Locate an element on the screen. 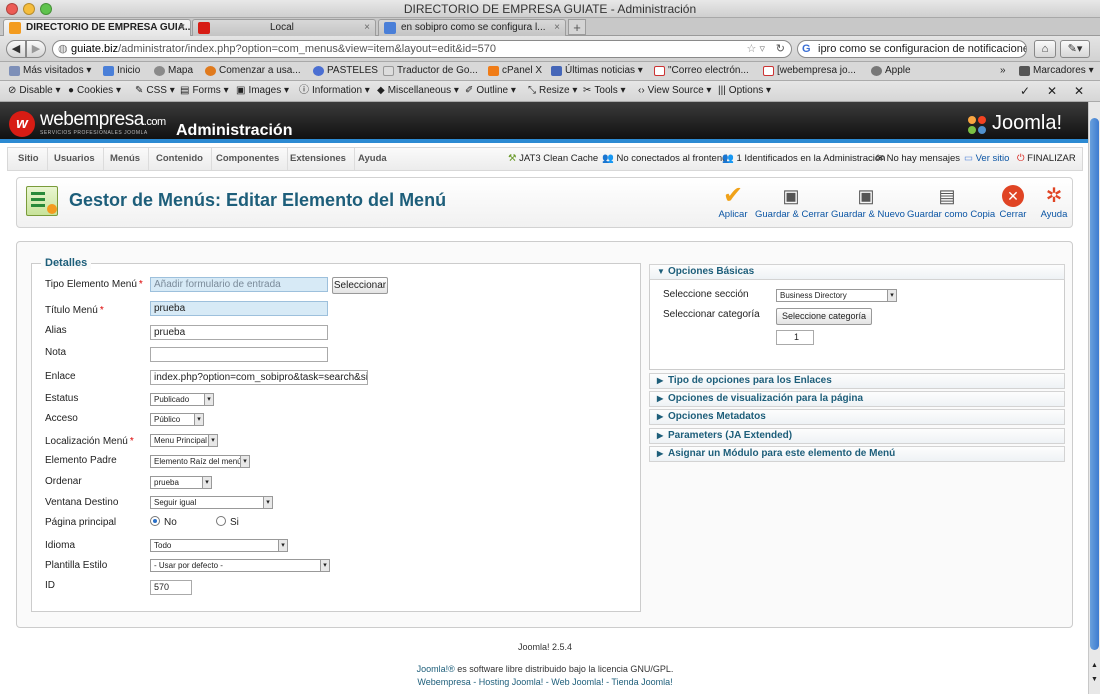 This screenshot has width=1100, height=694. bookmark-pasteles: PASTELES is located at coordinates (345, 71).